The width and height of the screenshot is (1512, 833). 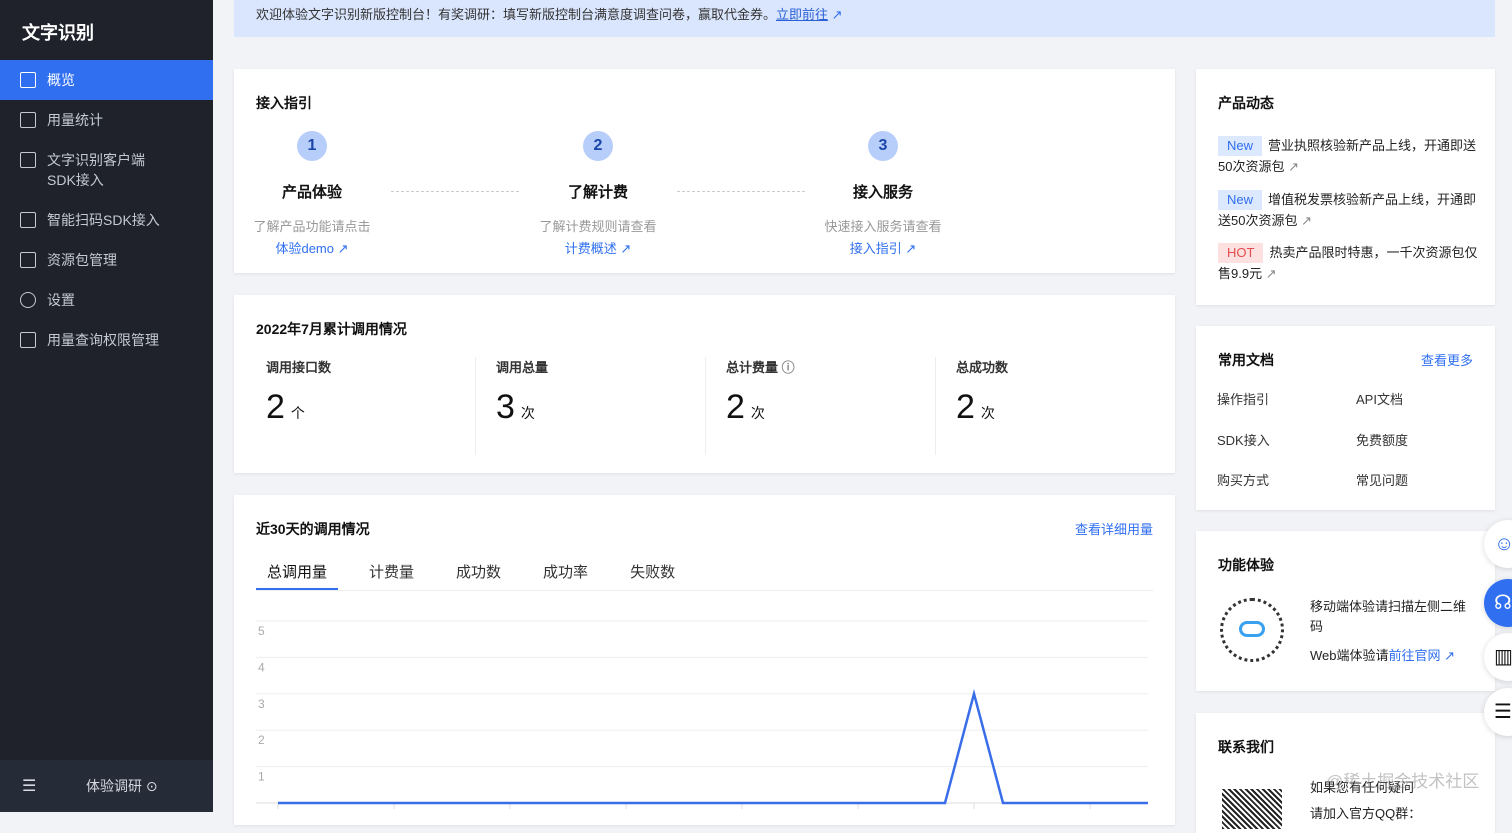 I want to click on collapse-menu-icon: ☰, so click(x=29, y=786).